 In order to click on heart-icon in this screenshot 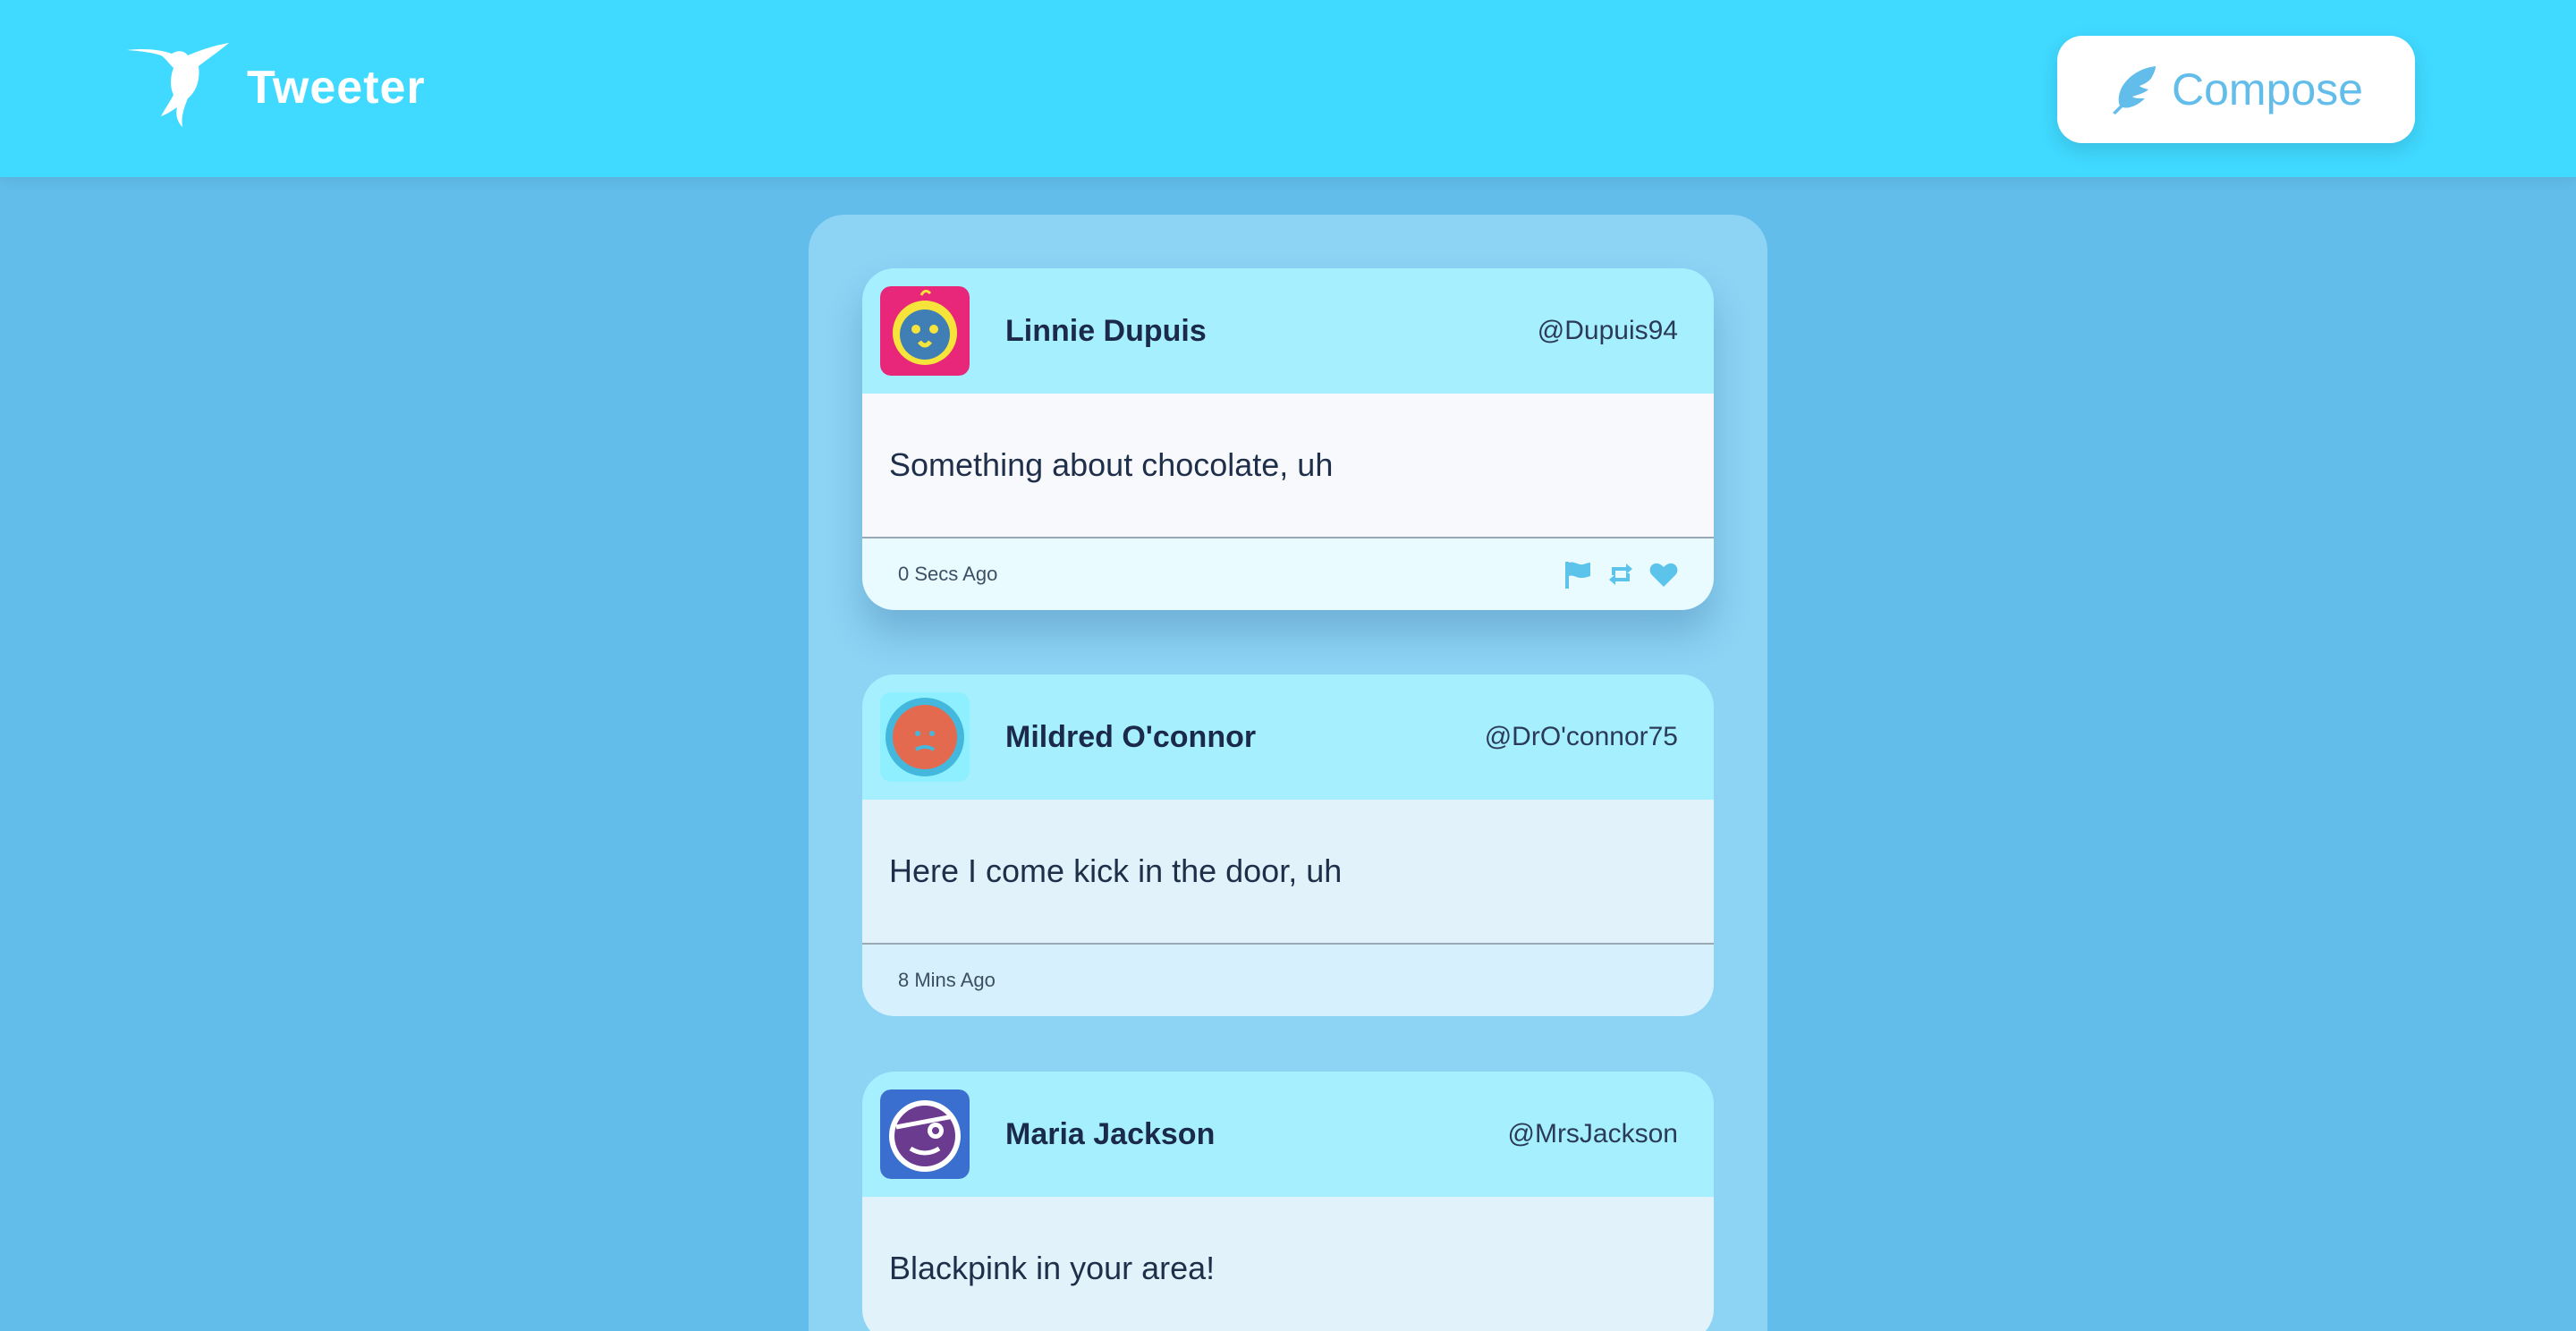, I will do `click(1664, 574)`.